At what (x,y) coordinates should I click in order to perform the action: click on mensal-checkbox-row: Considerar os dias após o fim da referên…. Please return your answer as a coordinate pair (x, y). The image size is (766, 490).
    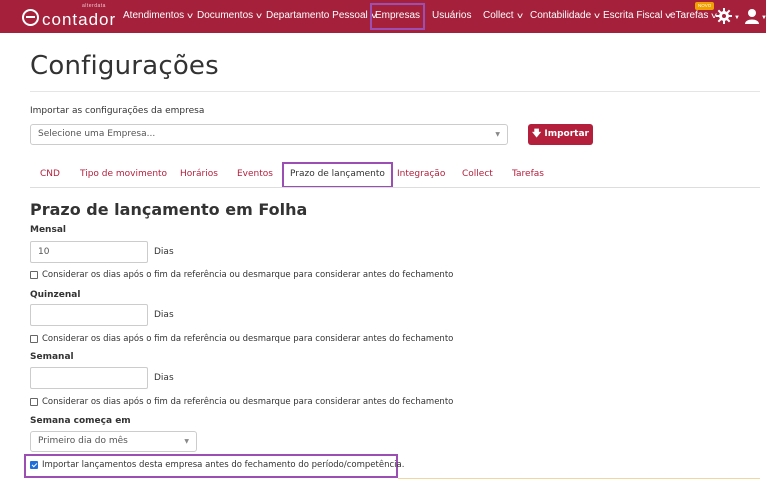
    Looking at the image, I should click on (241, 275).